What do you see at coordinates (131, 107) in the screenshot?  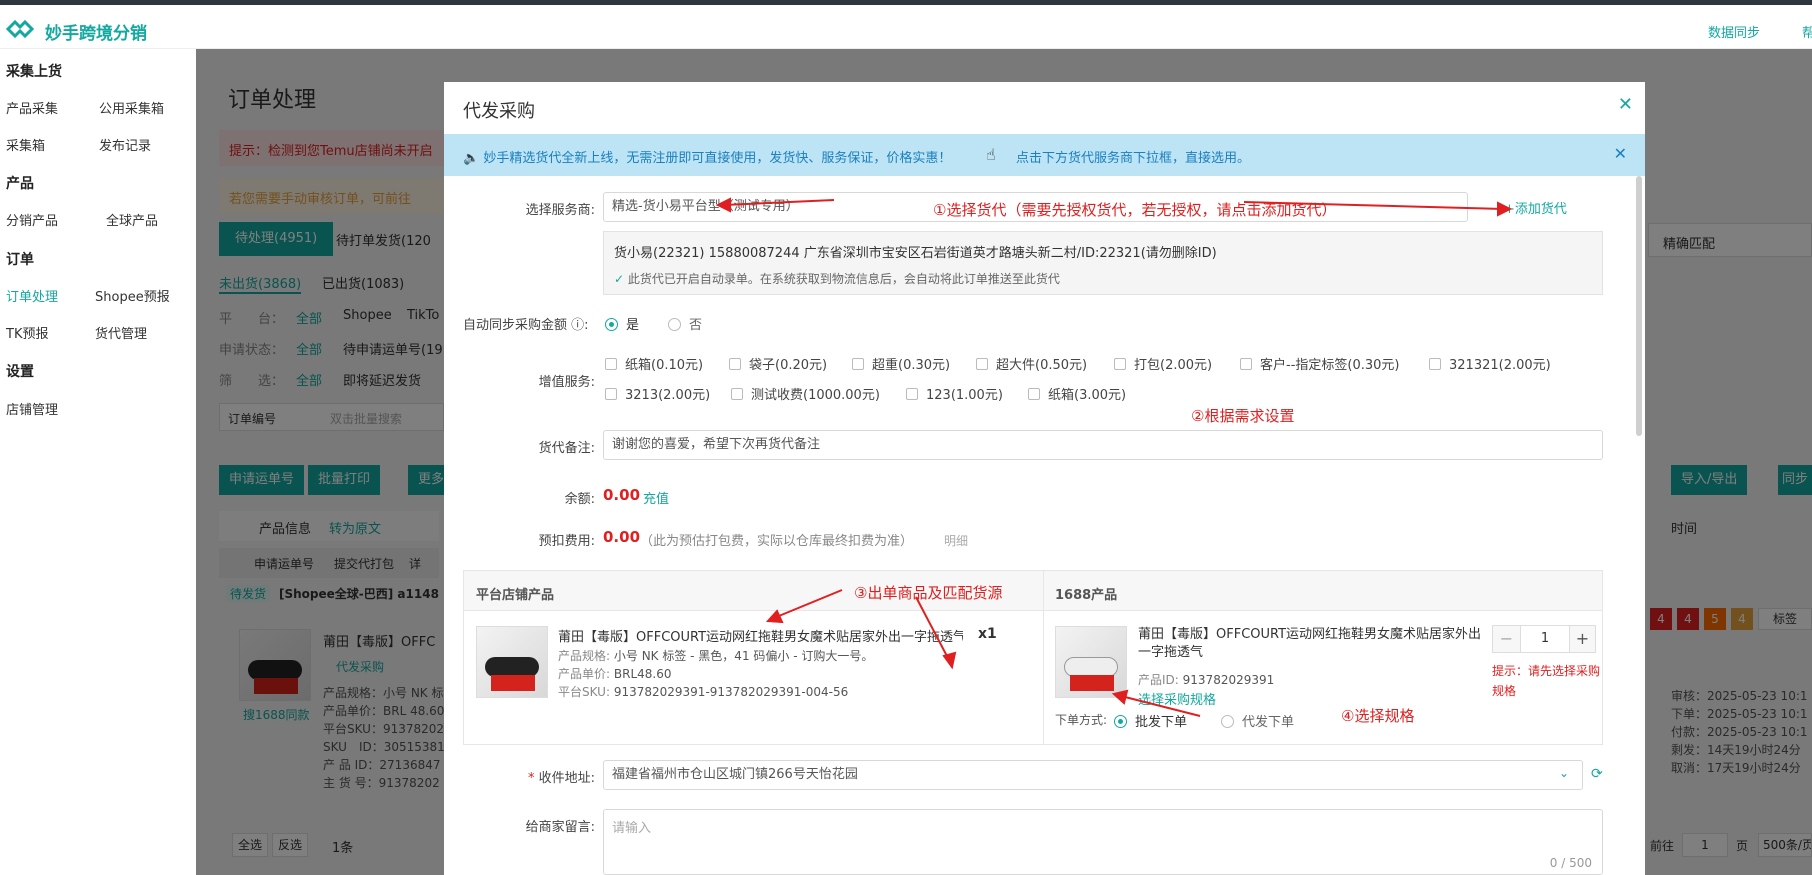 I see `sidebar-item-public-collect-box: 公用采集箱` at bounding box center [131, 107].